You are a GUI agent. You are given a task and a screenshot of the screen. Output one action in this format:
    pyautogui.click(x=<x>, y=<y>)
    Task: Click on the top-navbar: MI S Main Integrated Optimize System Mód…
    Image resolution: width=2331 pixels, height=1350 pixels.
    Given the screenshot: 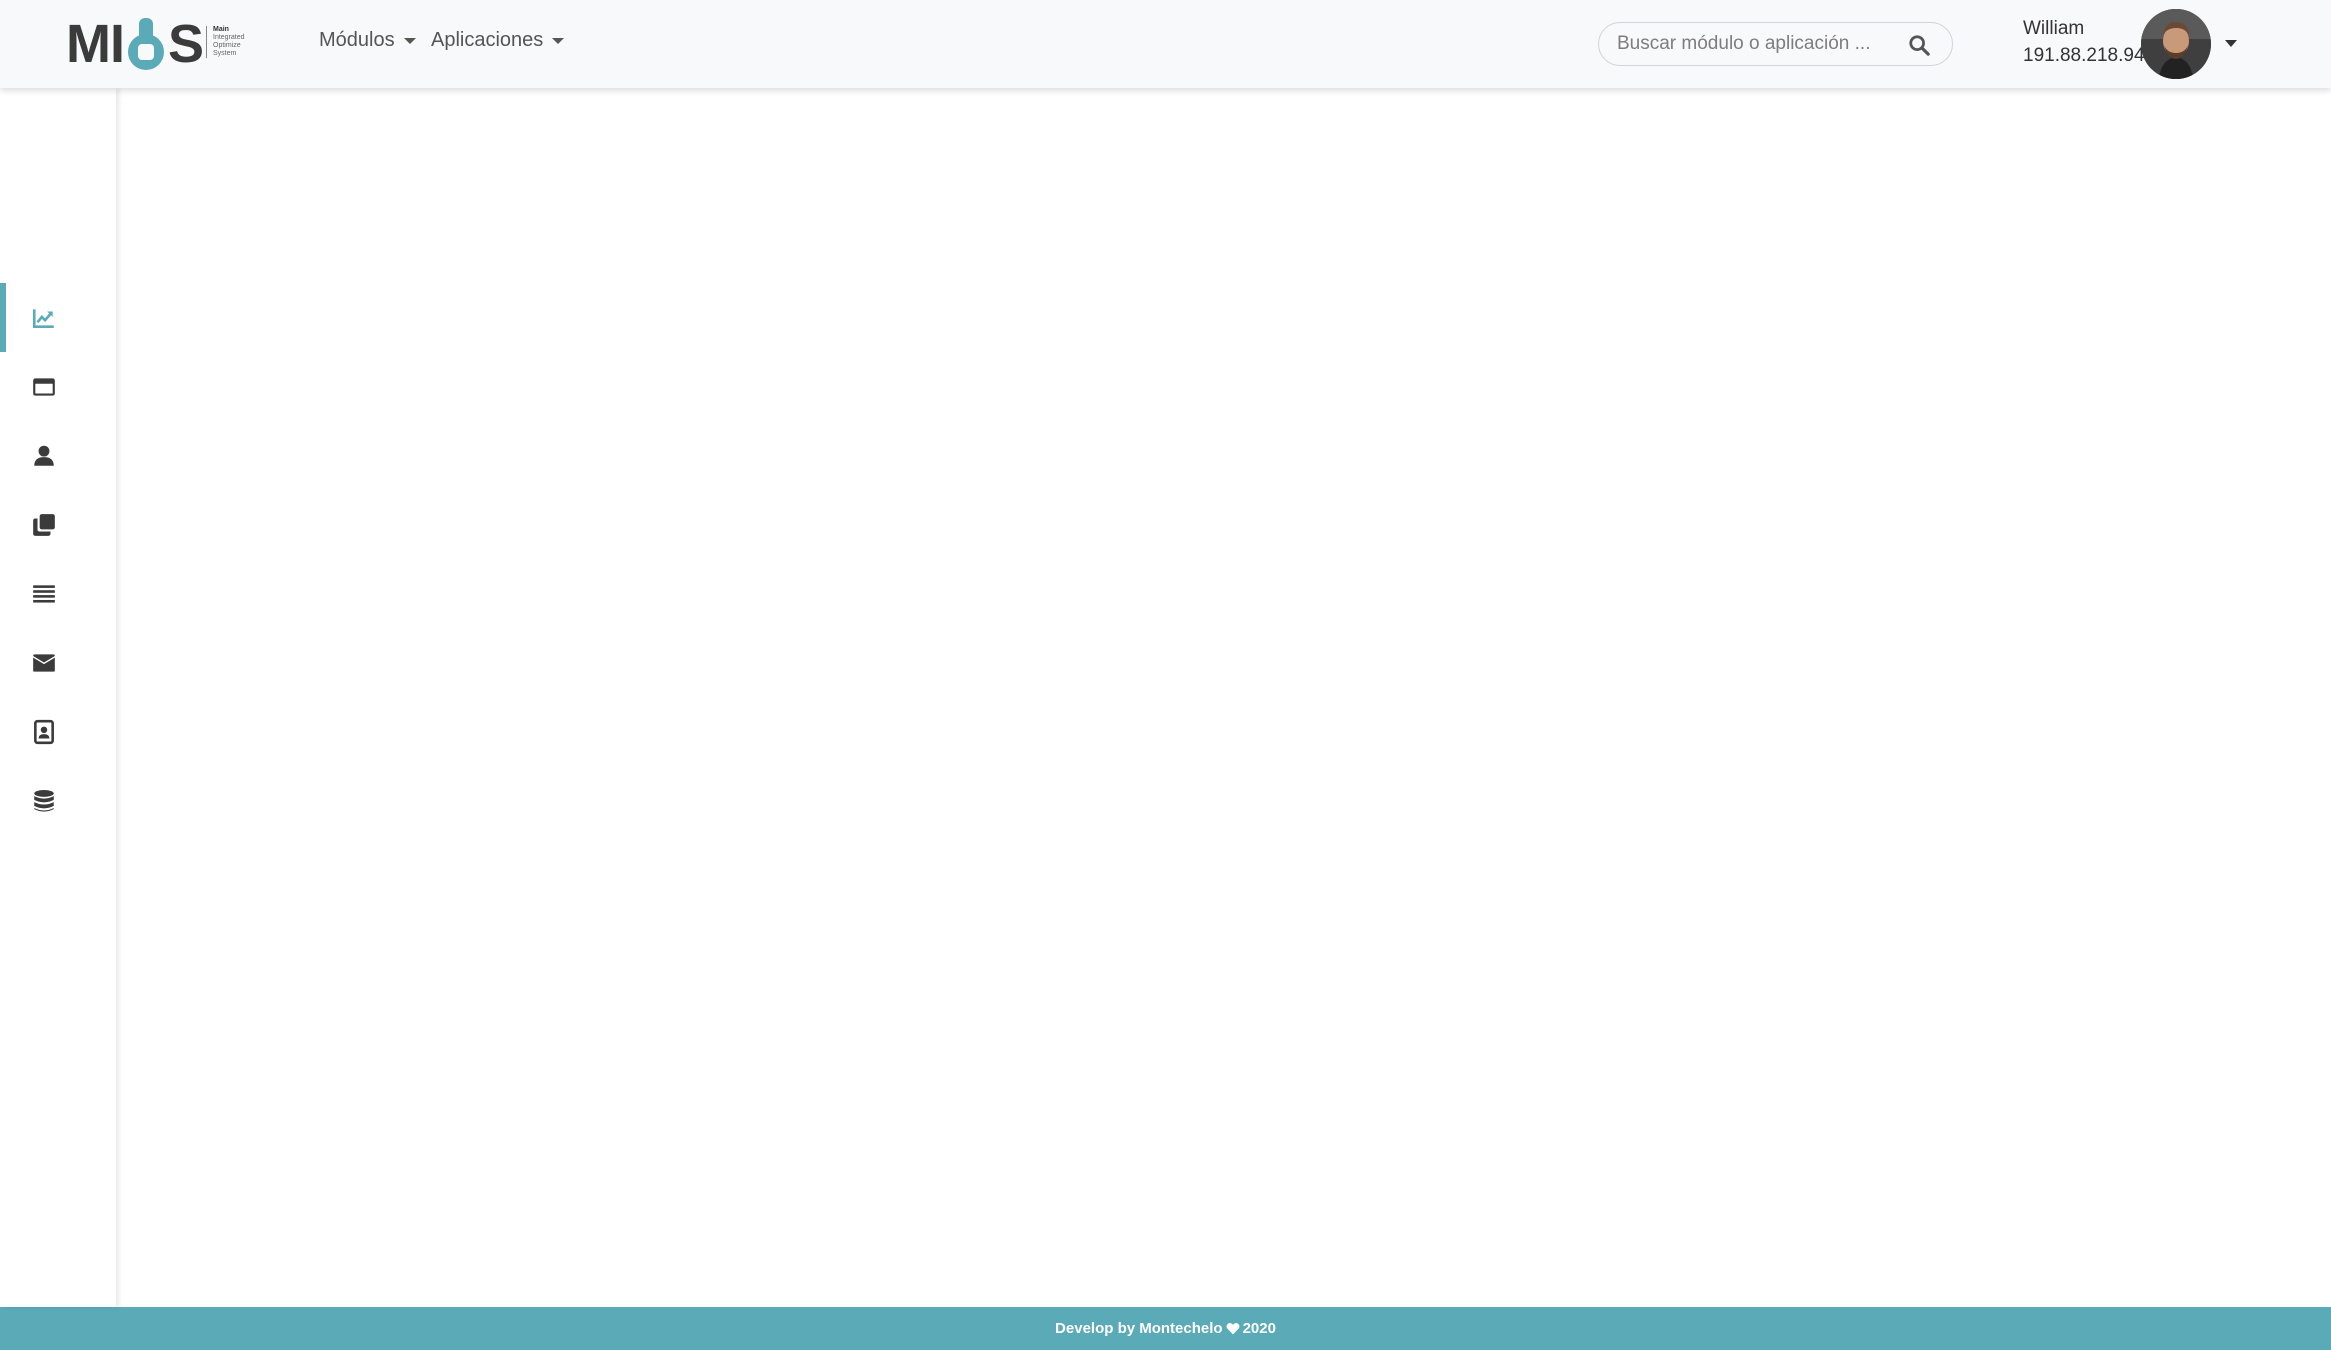 What is the action you would take?
    pyautogui.click(x=1165, y=44)
    